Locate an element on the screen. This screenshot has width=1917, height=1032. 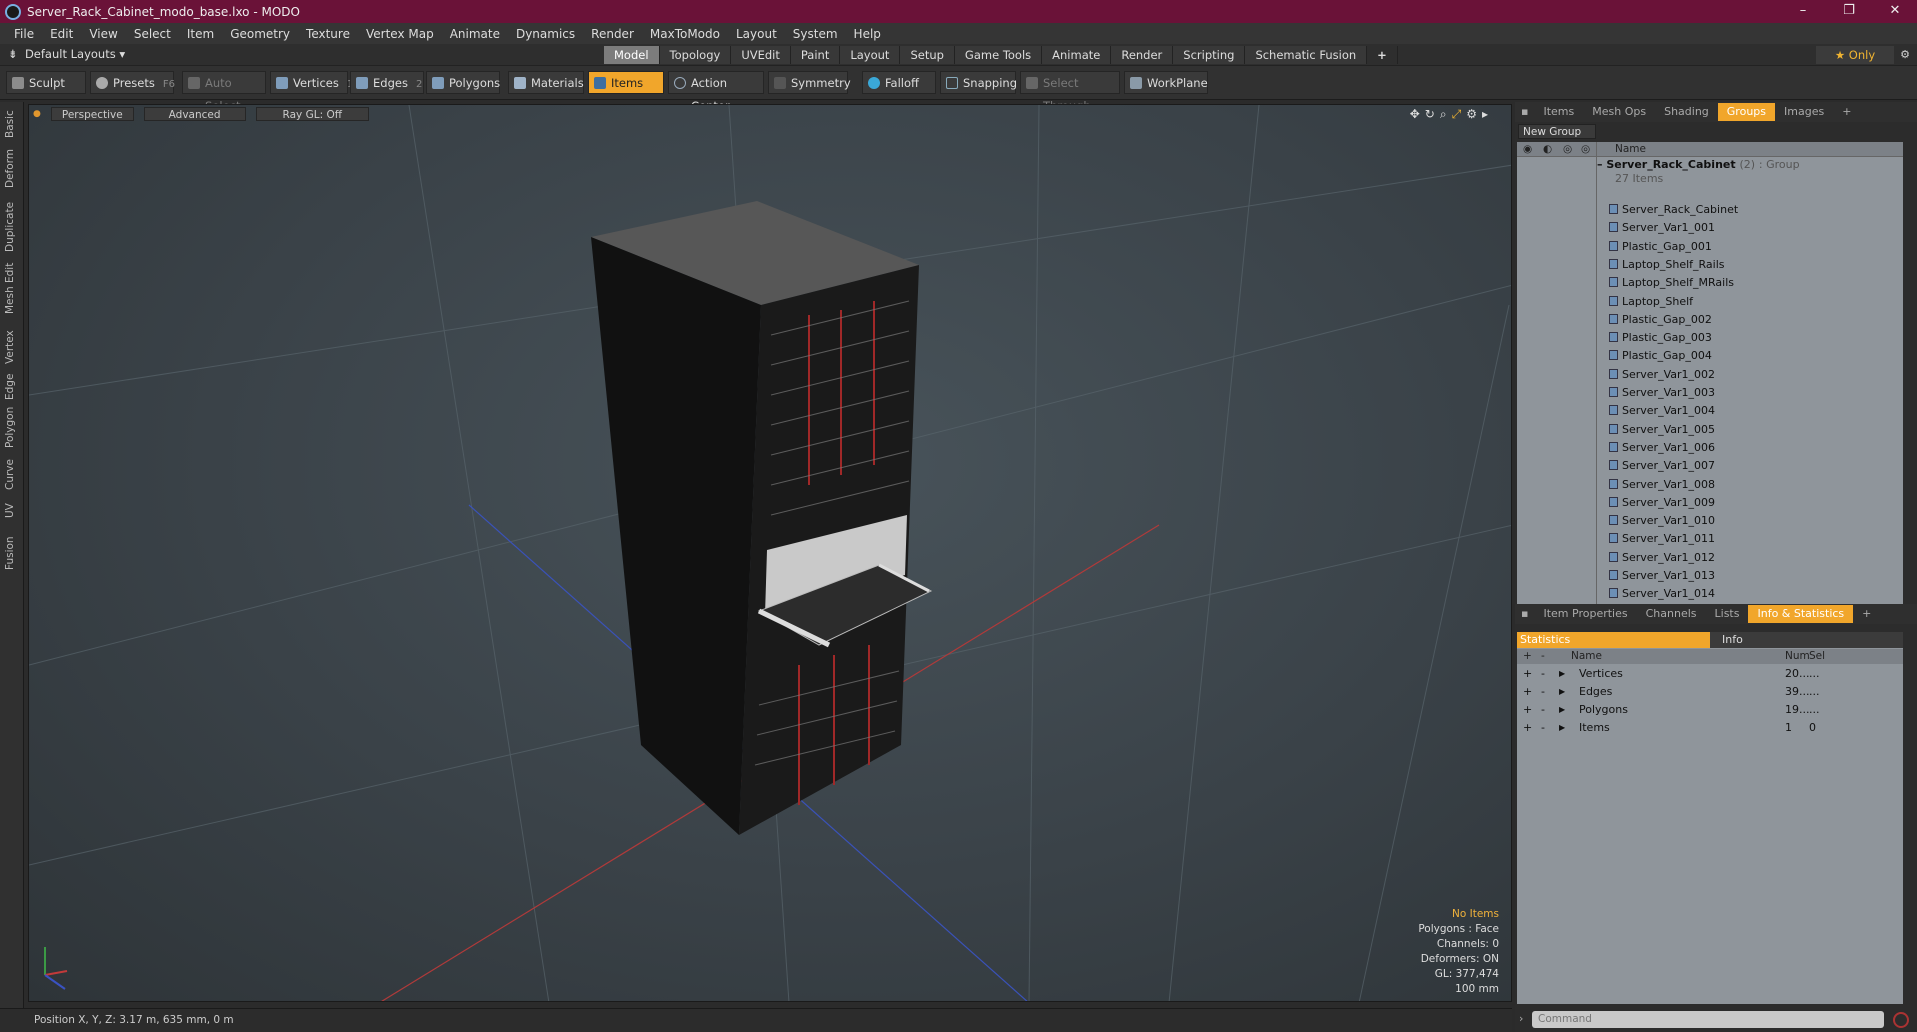
tab-topology: Topology is located at coordinates (695, 55).